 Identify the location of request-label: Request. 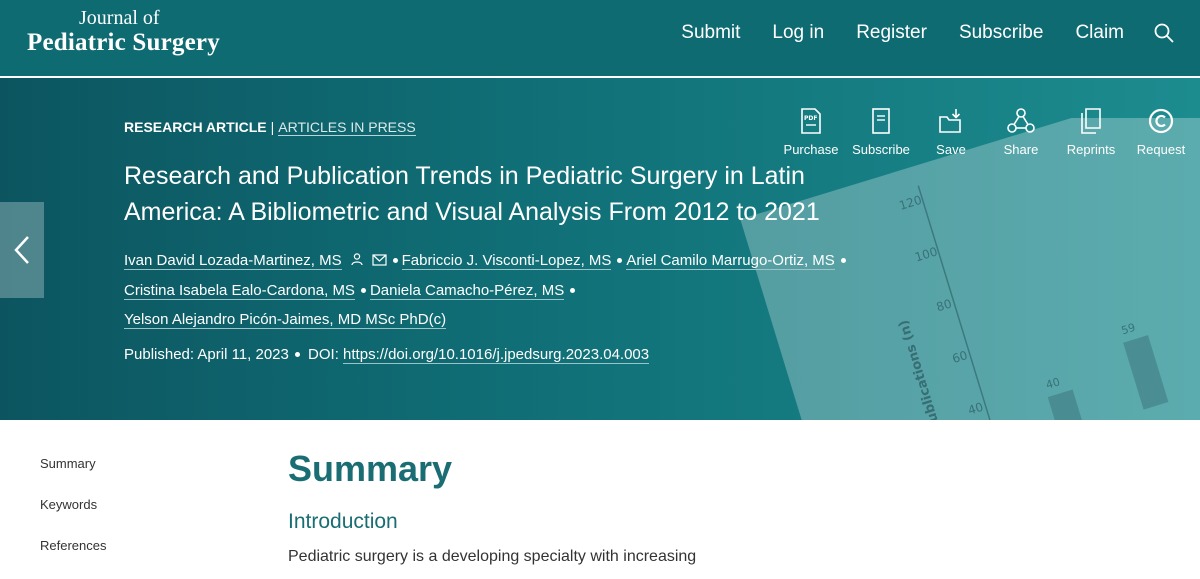
(1161, 149).